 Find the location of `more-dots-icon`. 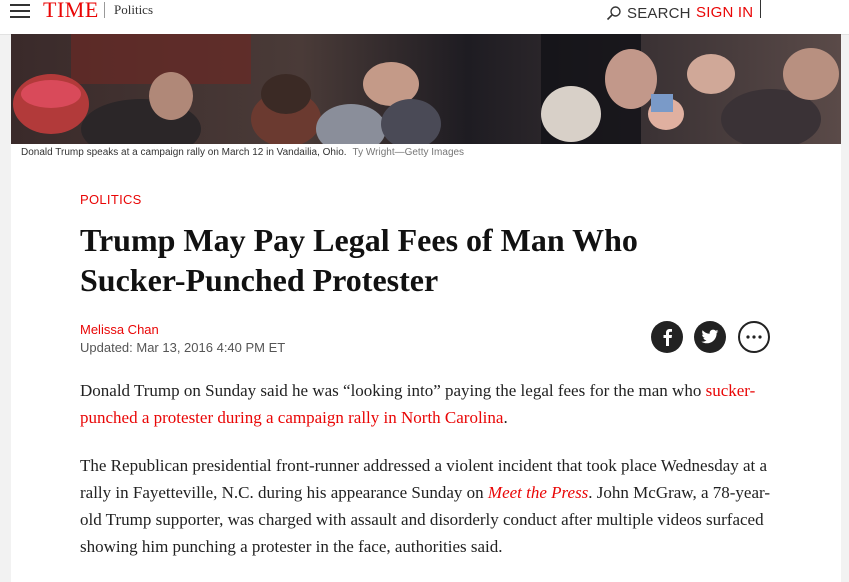

more-dots-icon is located at coordinates (754, 337).